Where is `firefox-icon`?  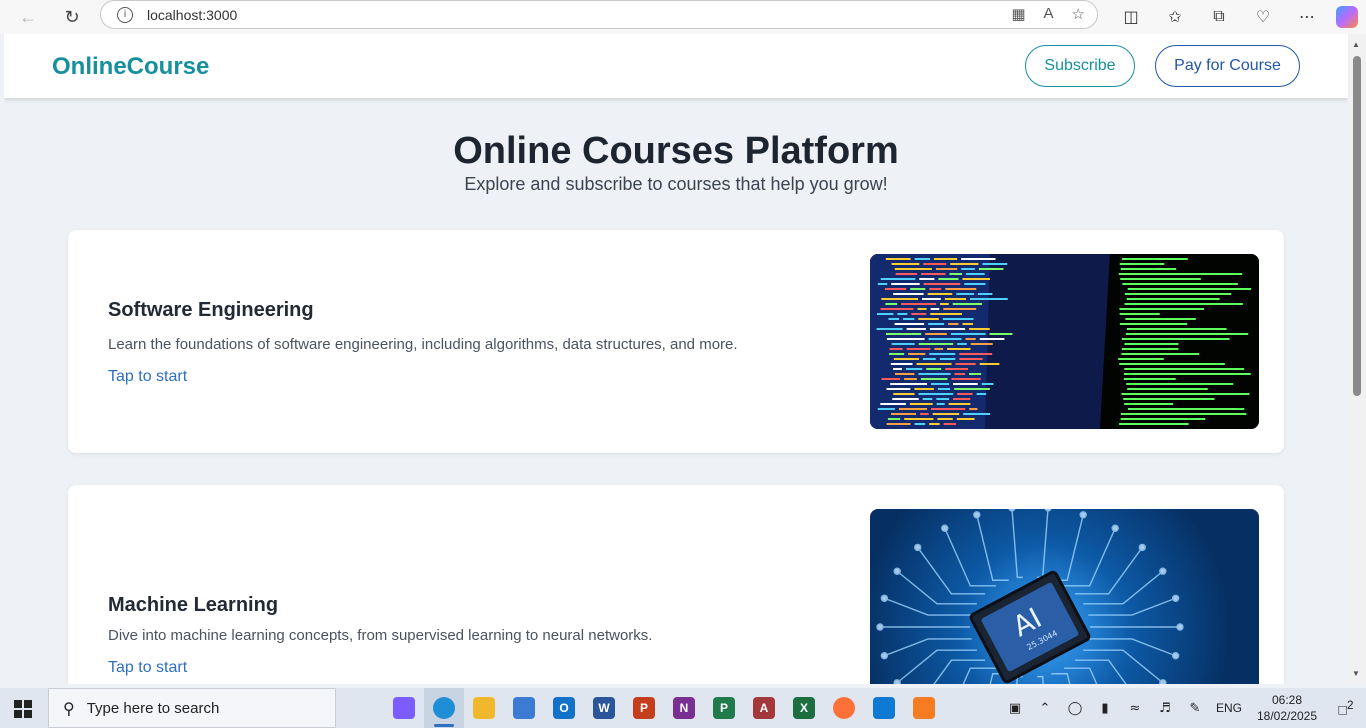 firefox-icon is located at coordinates (844, 708).